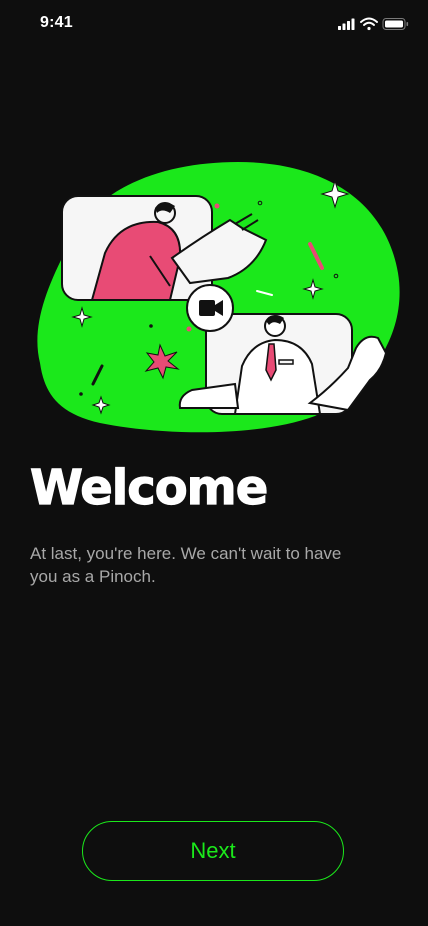 Image resolution: width=428 pixels, height=926 pixels. What do you see at coordinates (148, 488) in the screenshot?
I see `welcome-title: Welcome` at bounding box center [148, 488].